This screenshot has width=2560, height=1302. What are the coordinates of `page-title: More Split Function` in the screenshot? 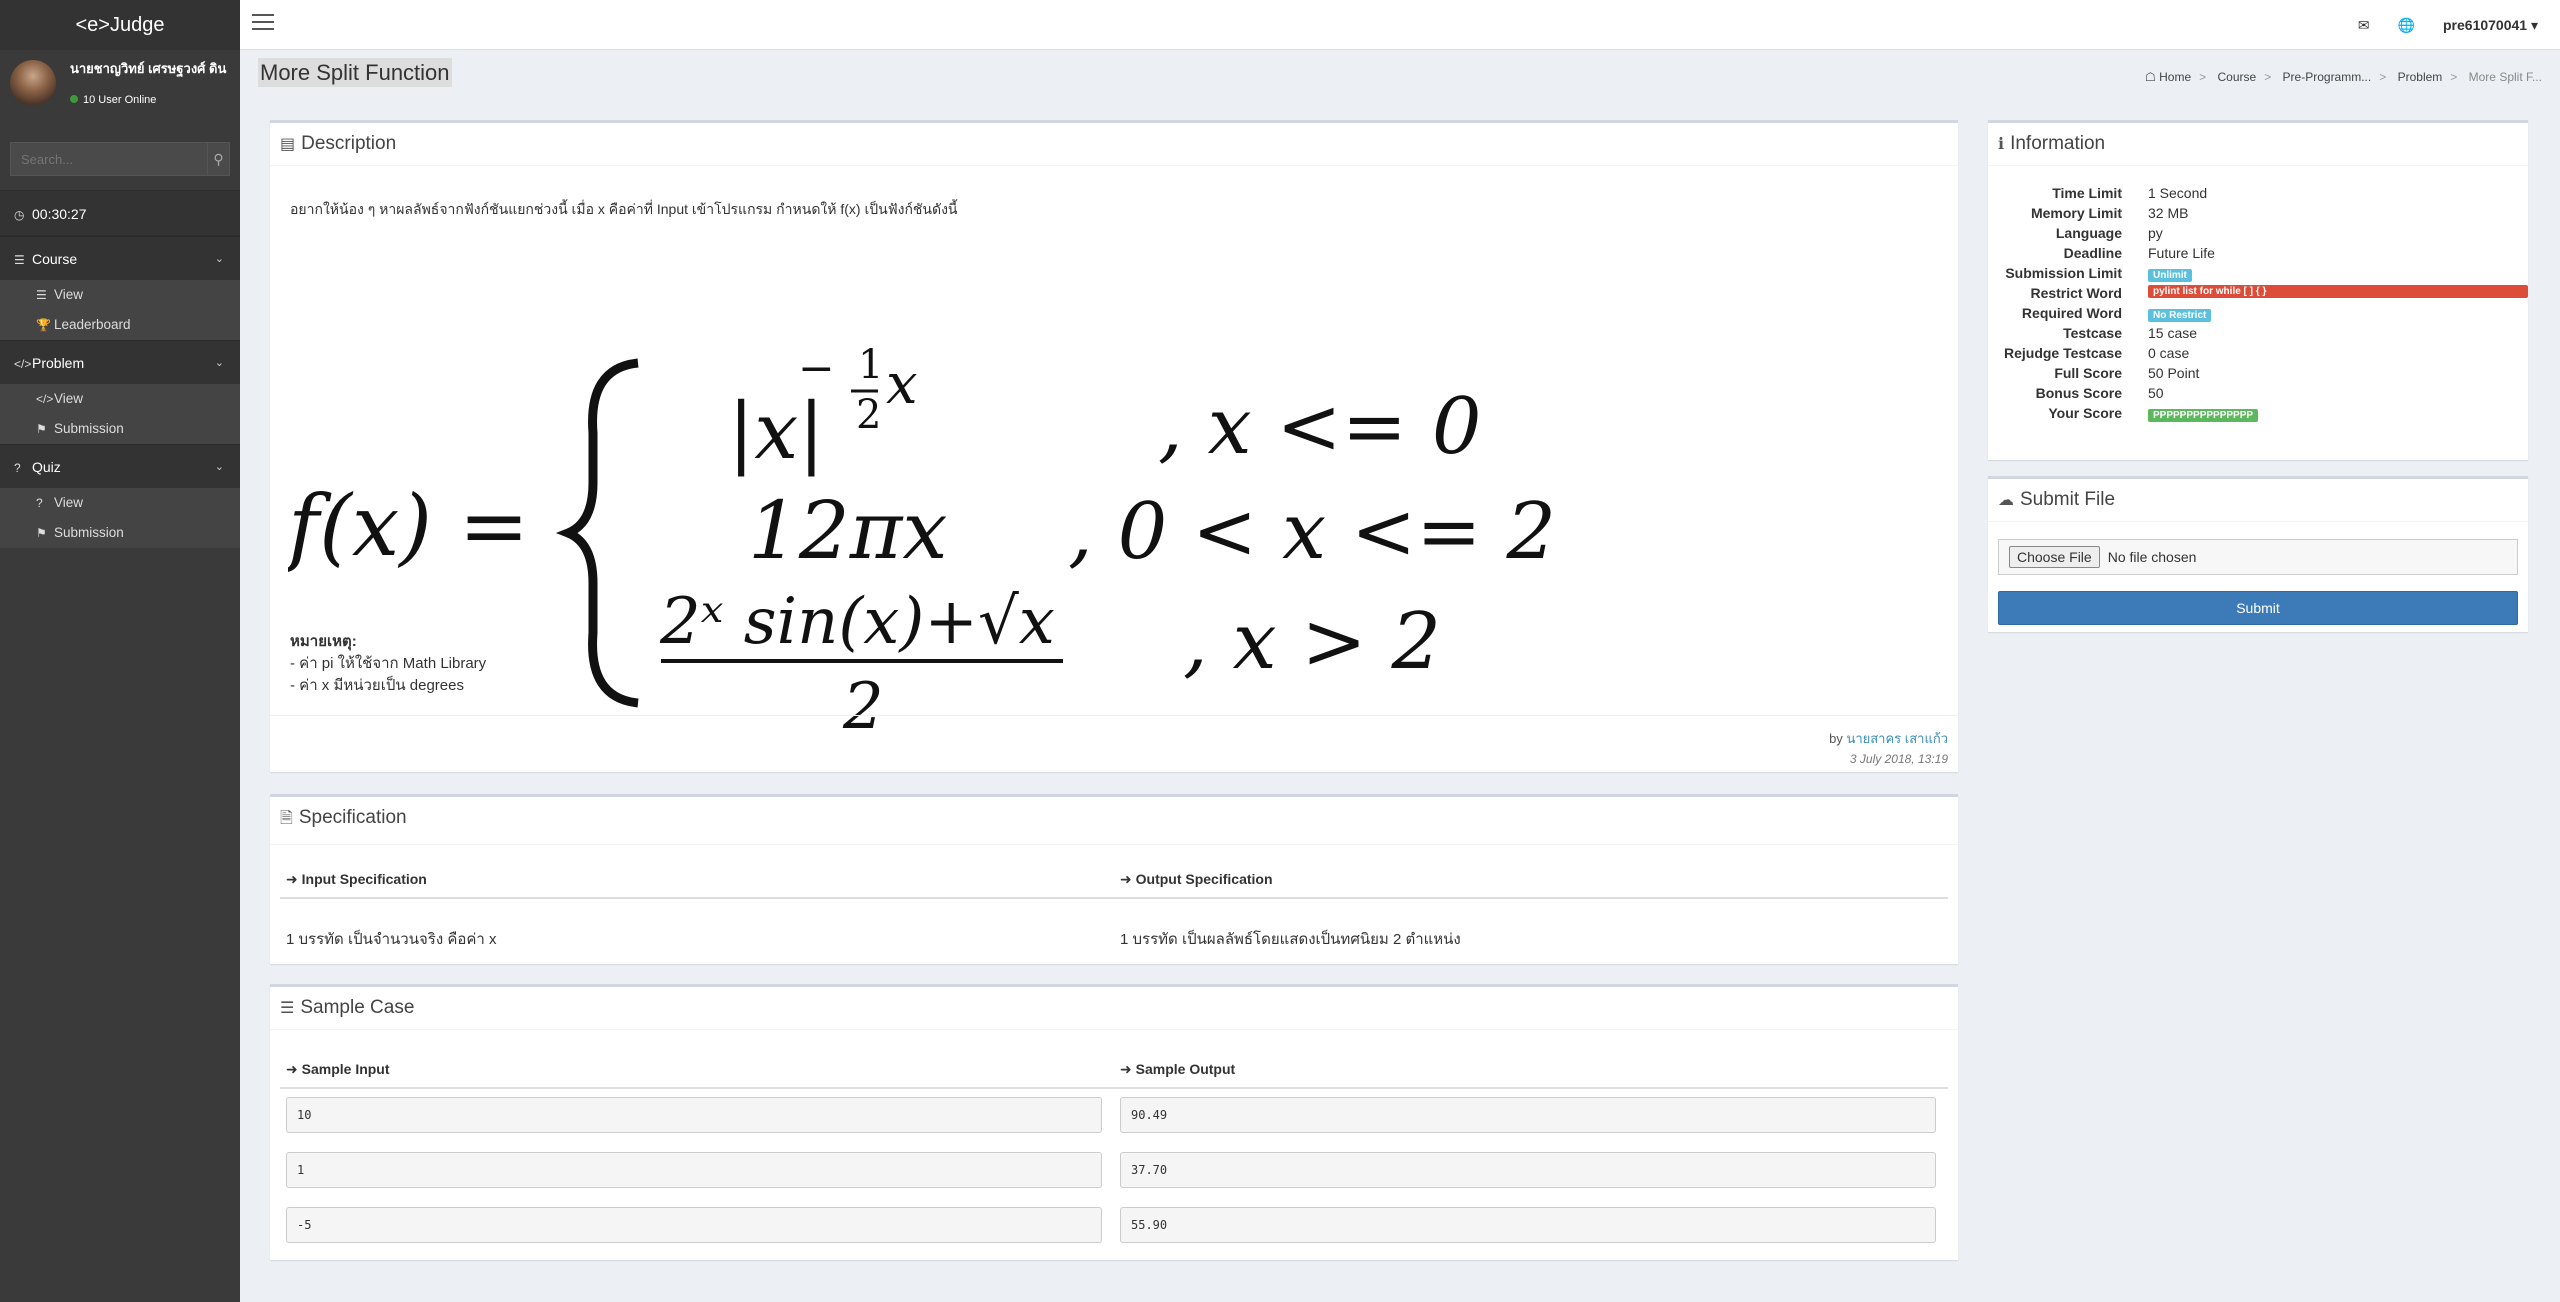 It's located at (355, 72).